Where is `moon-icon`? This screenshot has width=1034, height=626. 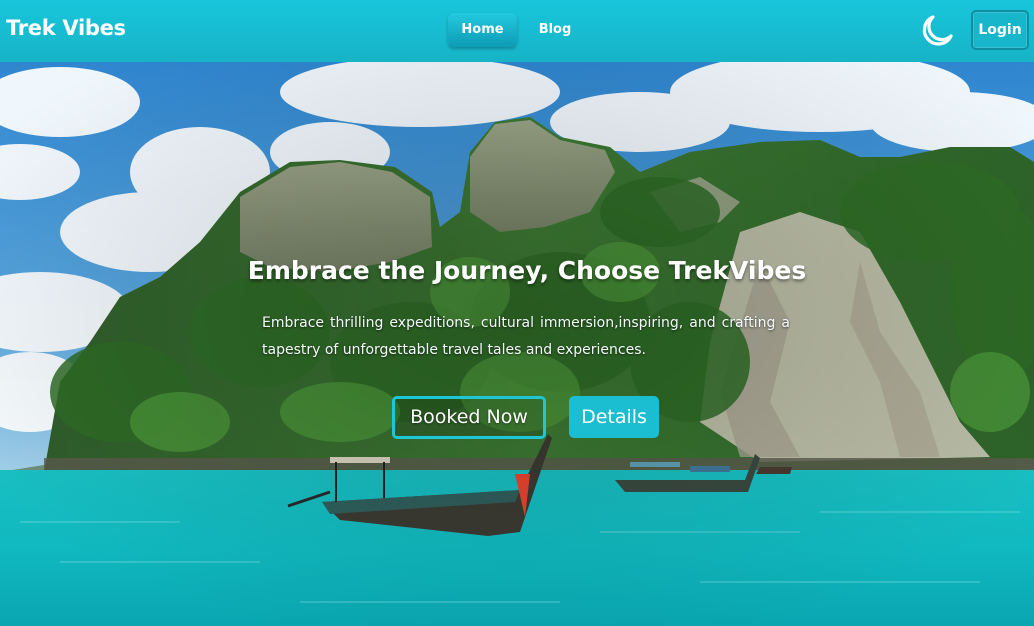
moon-icon is located at coordinates (937, 31).